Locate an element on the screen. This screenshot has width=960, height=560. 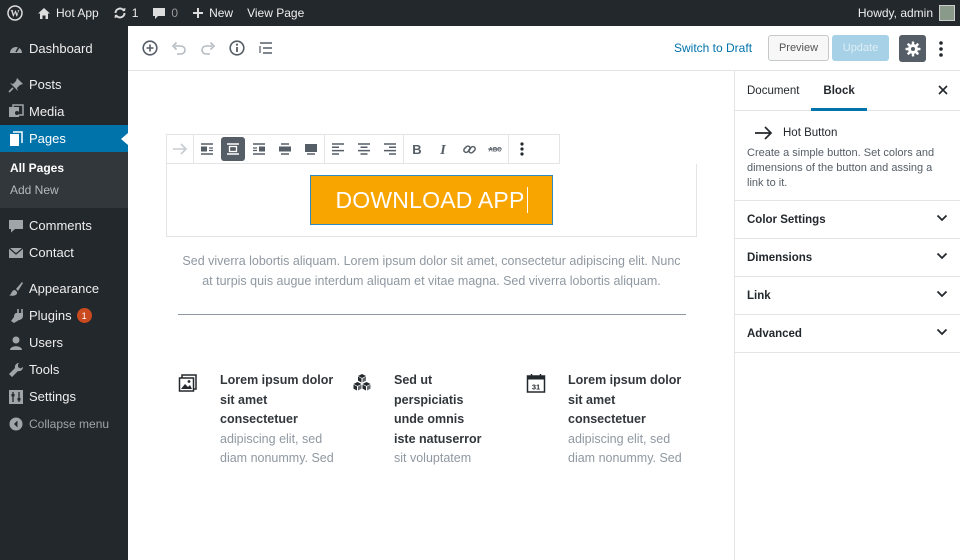
home-icon is located at coordinates (44, 13).